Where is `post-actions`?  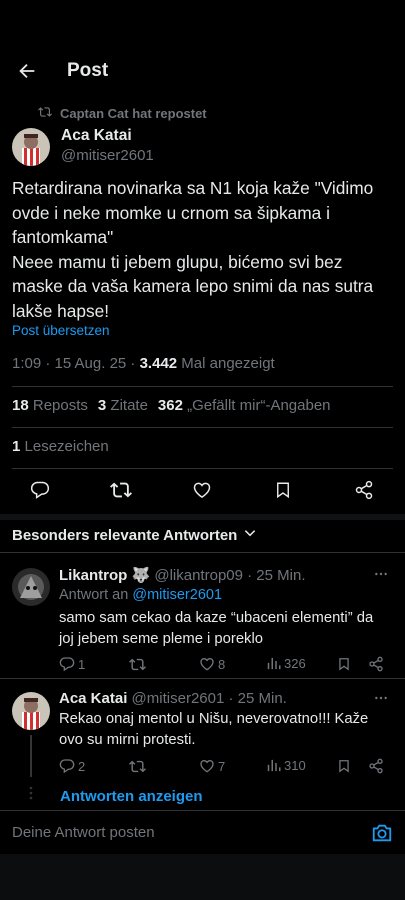 post-actions is located at coordinates (202, 490).